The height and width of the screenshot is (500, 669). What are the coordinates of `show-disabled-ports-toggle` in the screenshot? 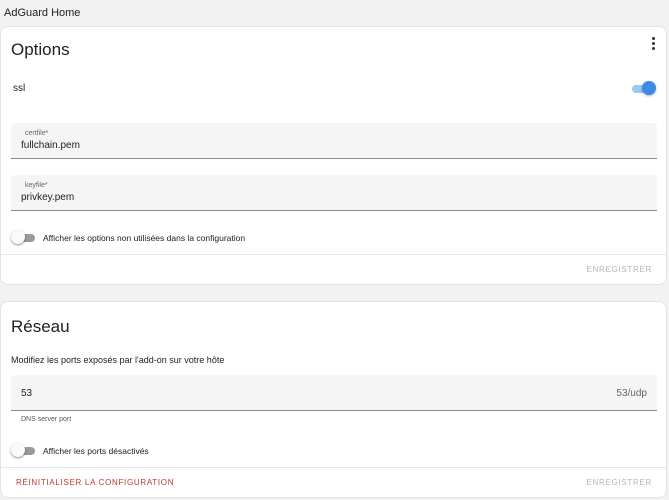 It's located at (23, 451).